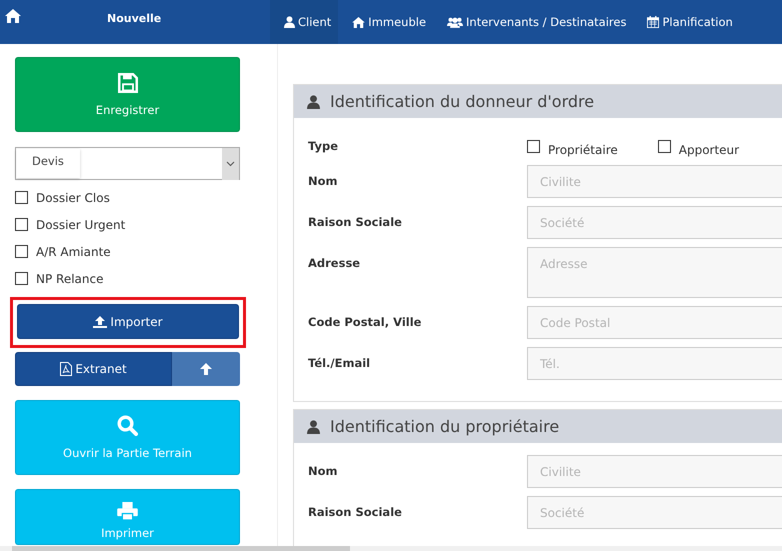 The width and height of the screenshot is (782, 551). Describe the element at coordinates (335, 263) in the screenshot. I see `field-label: Adresse` at that location.